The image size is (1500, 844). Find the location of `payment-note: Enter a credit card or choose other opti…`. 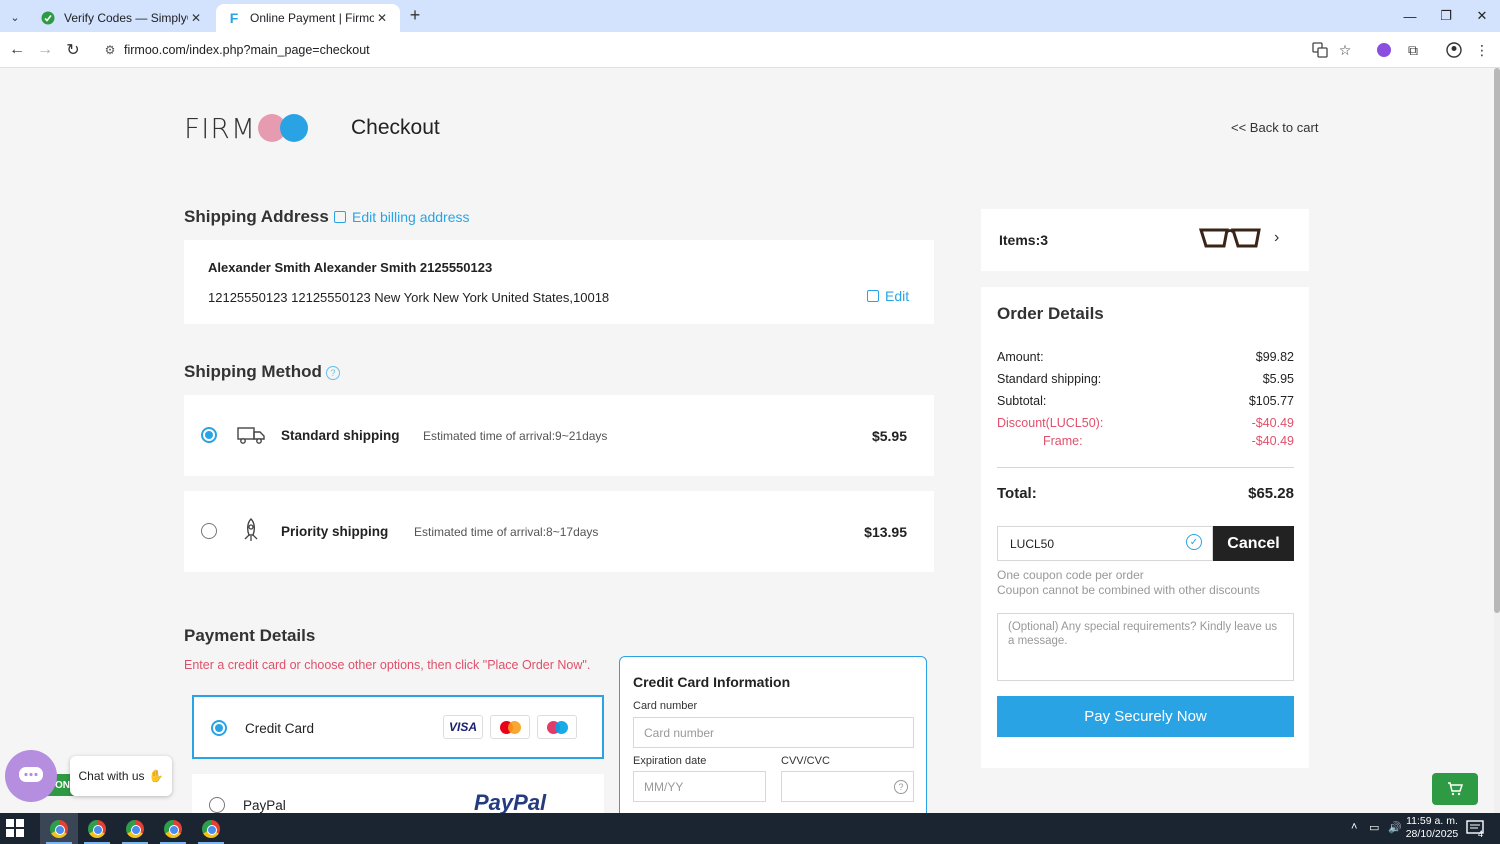

payment-note: Enter a credit card or choose other opti… is located at coordinates (387, 665).